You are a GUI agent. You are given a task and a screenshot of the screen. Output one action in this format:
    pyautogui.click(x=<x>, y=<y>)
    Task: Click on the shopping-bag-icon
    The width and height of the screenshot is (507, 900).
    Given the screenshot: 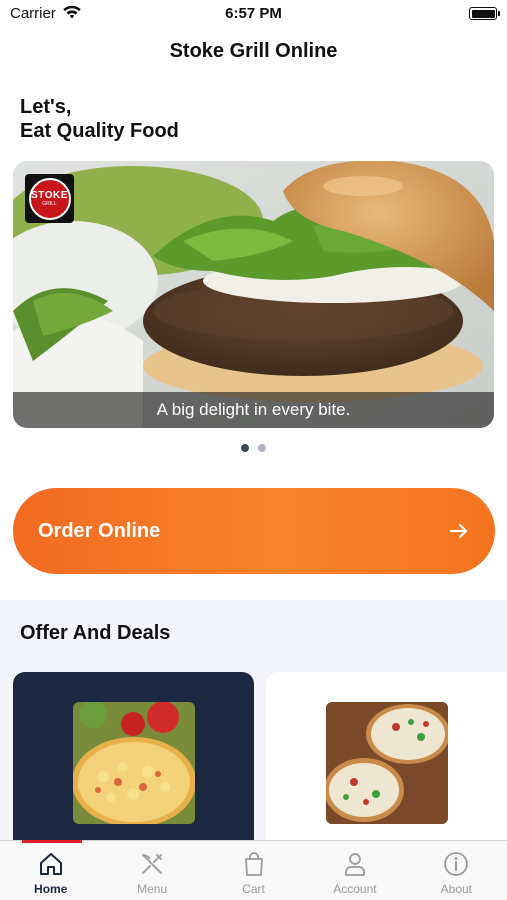 What is the action you would take?
    pyautogui.click(x=253, y=864)
    